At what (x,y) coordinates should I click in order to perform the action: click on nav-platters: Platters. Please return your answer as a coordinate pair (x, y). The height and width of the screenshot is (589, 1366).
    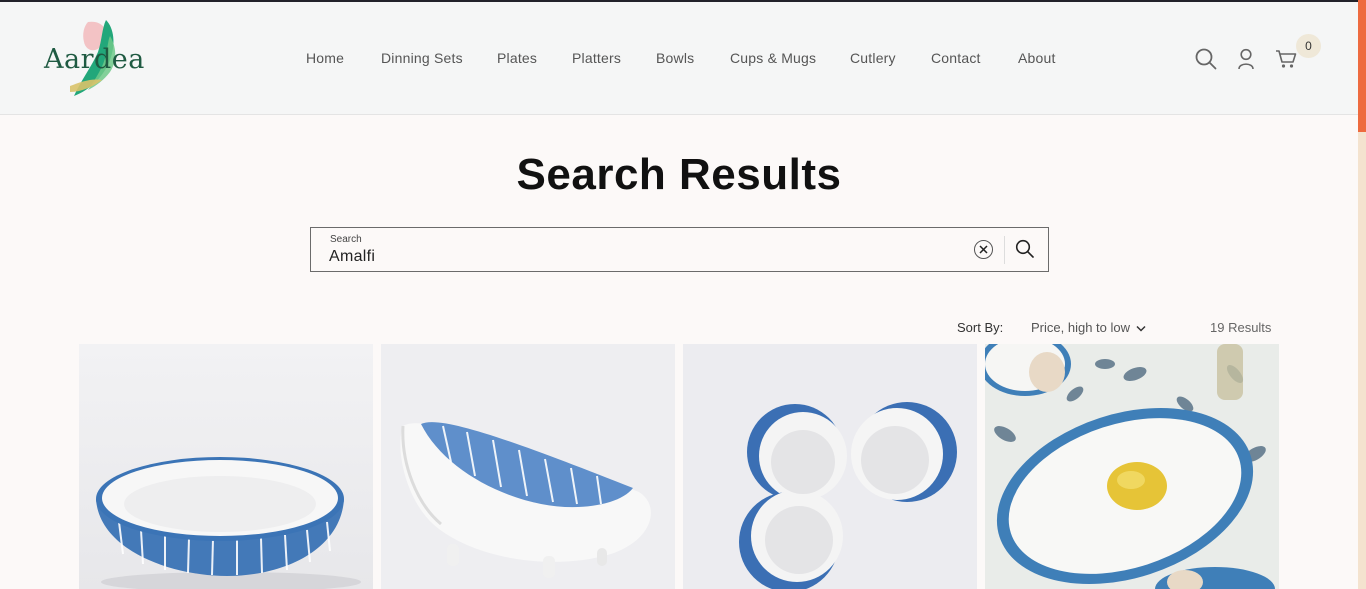
    Looking at the image, I should click on (596, 58).